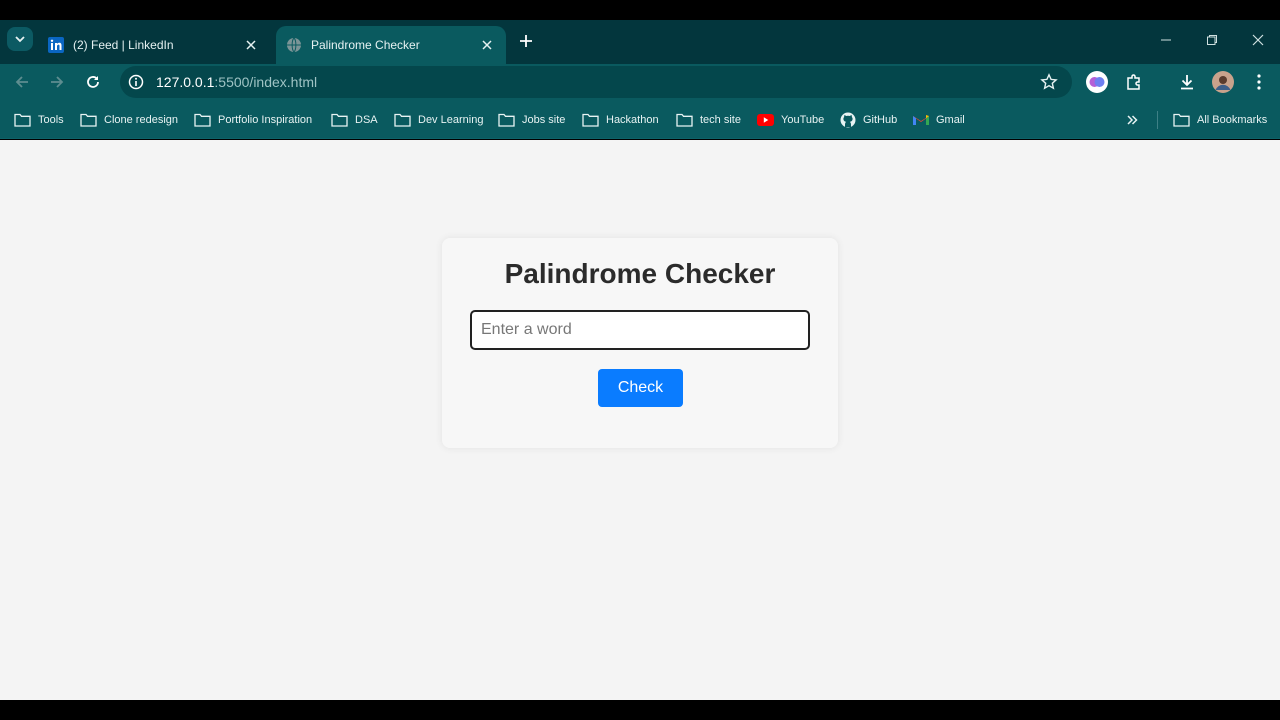 The width and height of the screenshot is (1280, 720). I want to click on browser-toolbar: 127.0.0.1:5500/index.html, so click(640, 82).